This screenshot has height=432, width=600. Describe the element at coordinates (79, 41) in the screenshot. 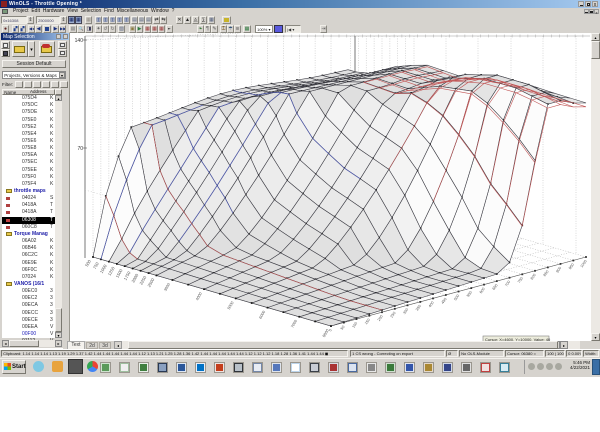

I see `svg-text: 140` at that location.